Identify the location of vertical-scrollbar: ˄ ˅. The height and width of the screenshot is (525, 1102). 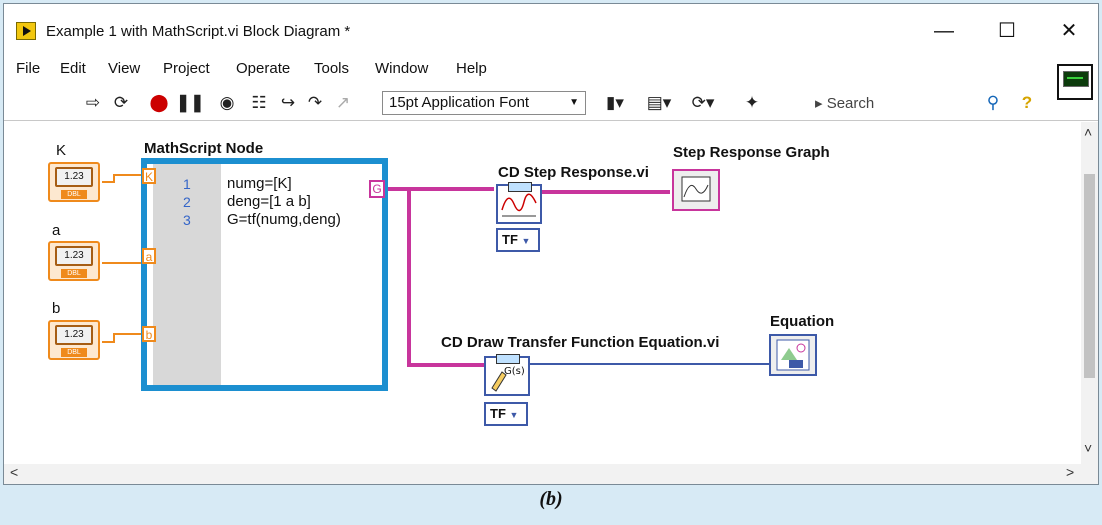
(1089, 293).